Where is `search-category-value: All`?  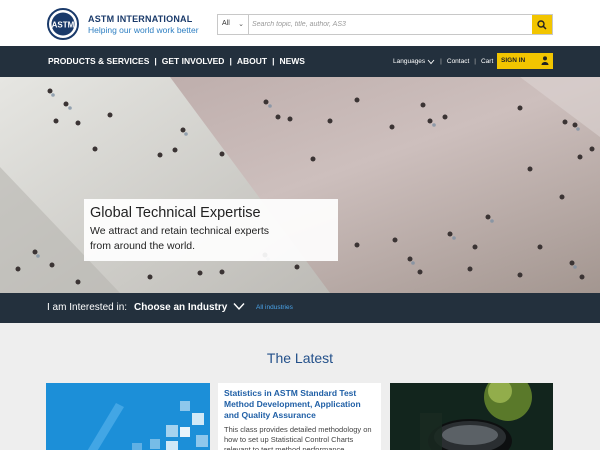
search-category-value: All is located at coordinates (226, 23).